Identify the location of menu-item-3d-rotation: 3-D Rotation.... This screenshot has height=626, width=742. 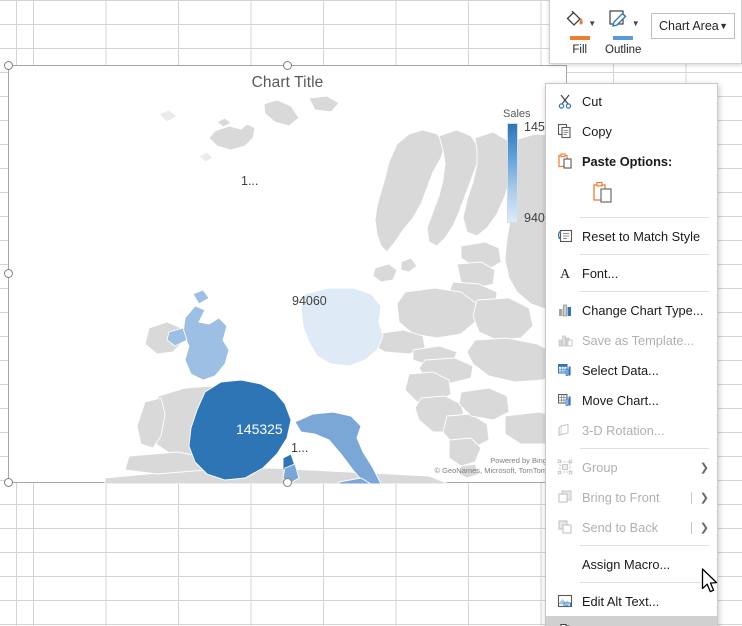
(631, 430).